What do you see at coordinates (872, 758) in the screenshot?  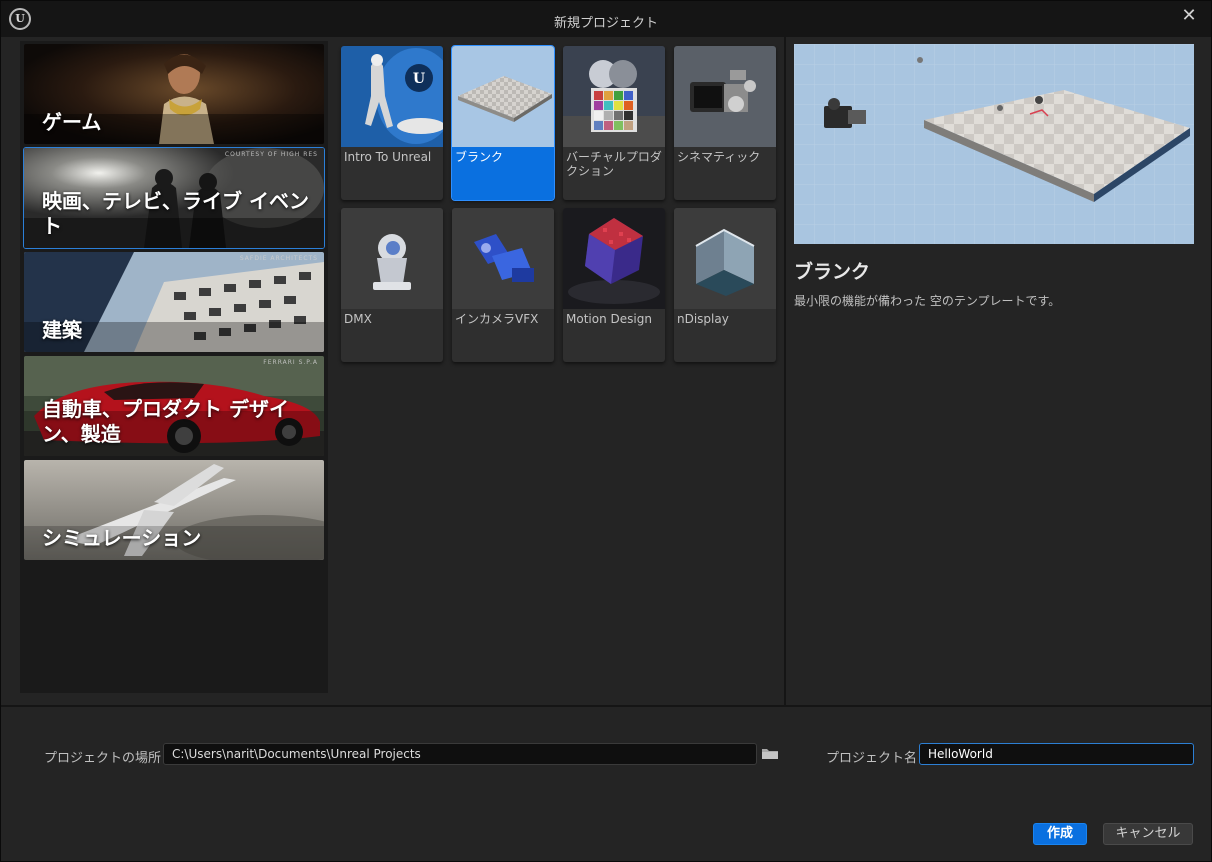 I see `project-name-label: プロジェクト名` at bounding box center [872, 758].